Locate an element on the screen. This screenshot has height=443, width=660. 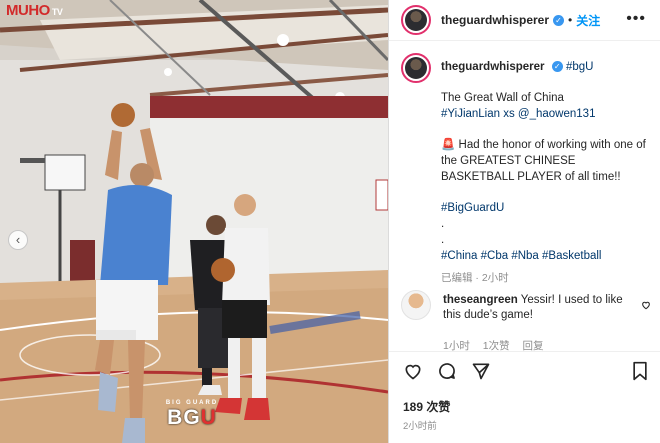
bgu-logo: BIG GUARD BGU is located at coordinates (192, 414).